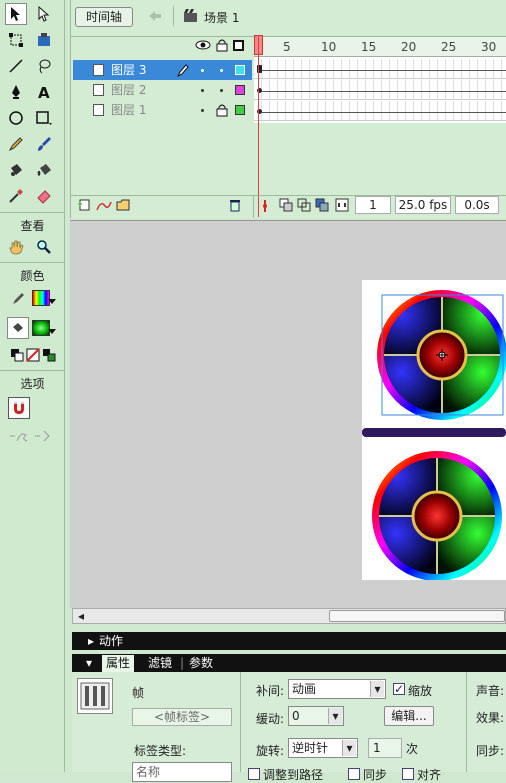 The width and height of the screenshot is (506, 783). I want to click on timeline-tab: 时间轴, so click(104, 17).